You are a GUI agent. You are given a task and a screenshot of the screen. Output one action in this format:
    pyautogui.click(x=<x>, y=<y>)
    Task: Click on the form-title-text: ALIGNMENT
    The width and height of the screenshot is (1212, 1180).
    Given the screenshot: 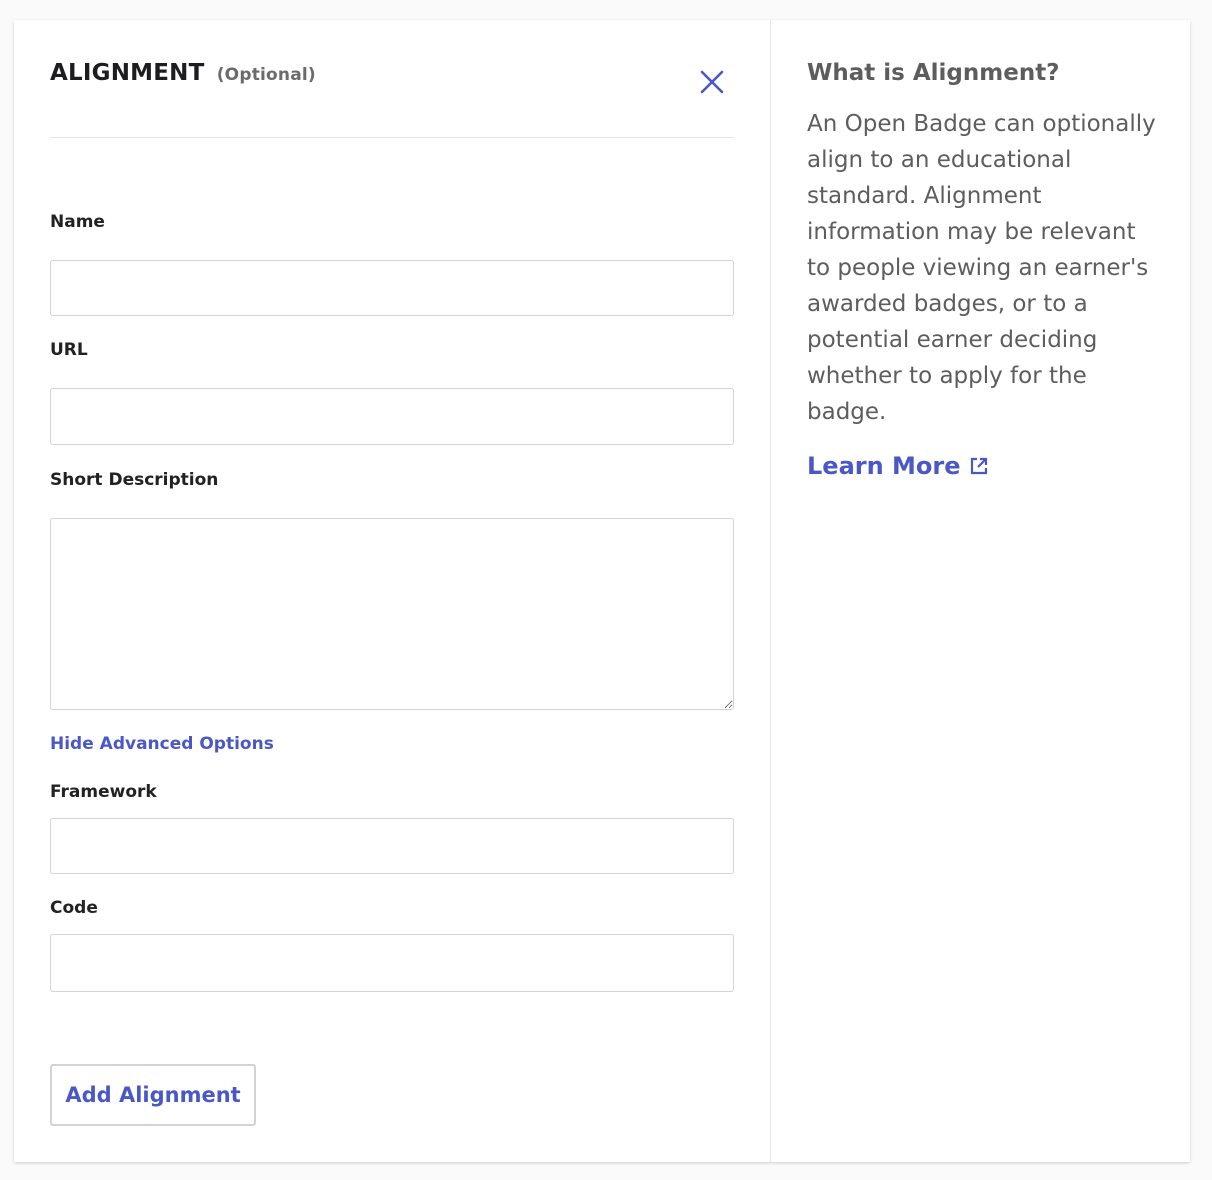 What is the action you would take?
    pyautogui.click(x=127, y=73)
    